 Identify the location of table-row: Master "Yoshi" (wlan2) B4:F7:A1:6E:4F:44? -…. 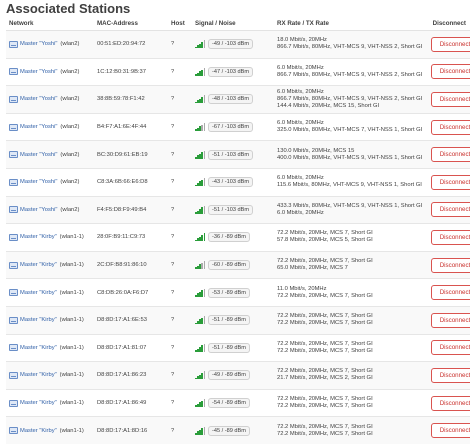
(238, 126).